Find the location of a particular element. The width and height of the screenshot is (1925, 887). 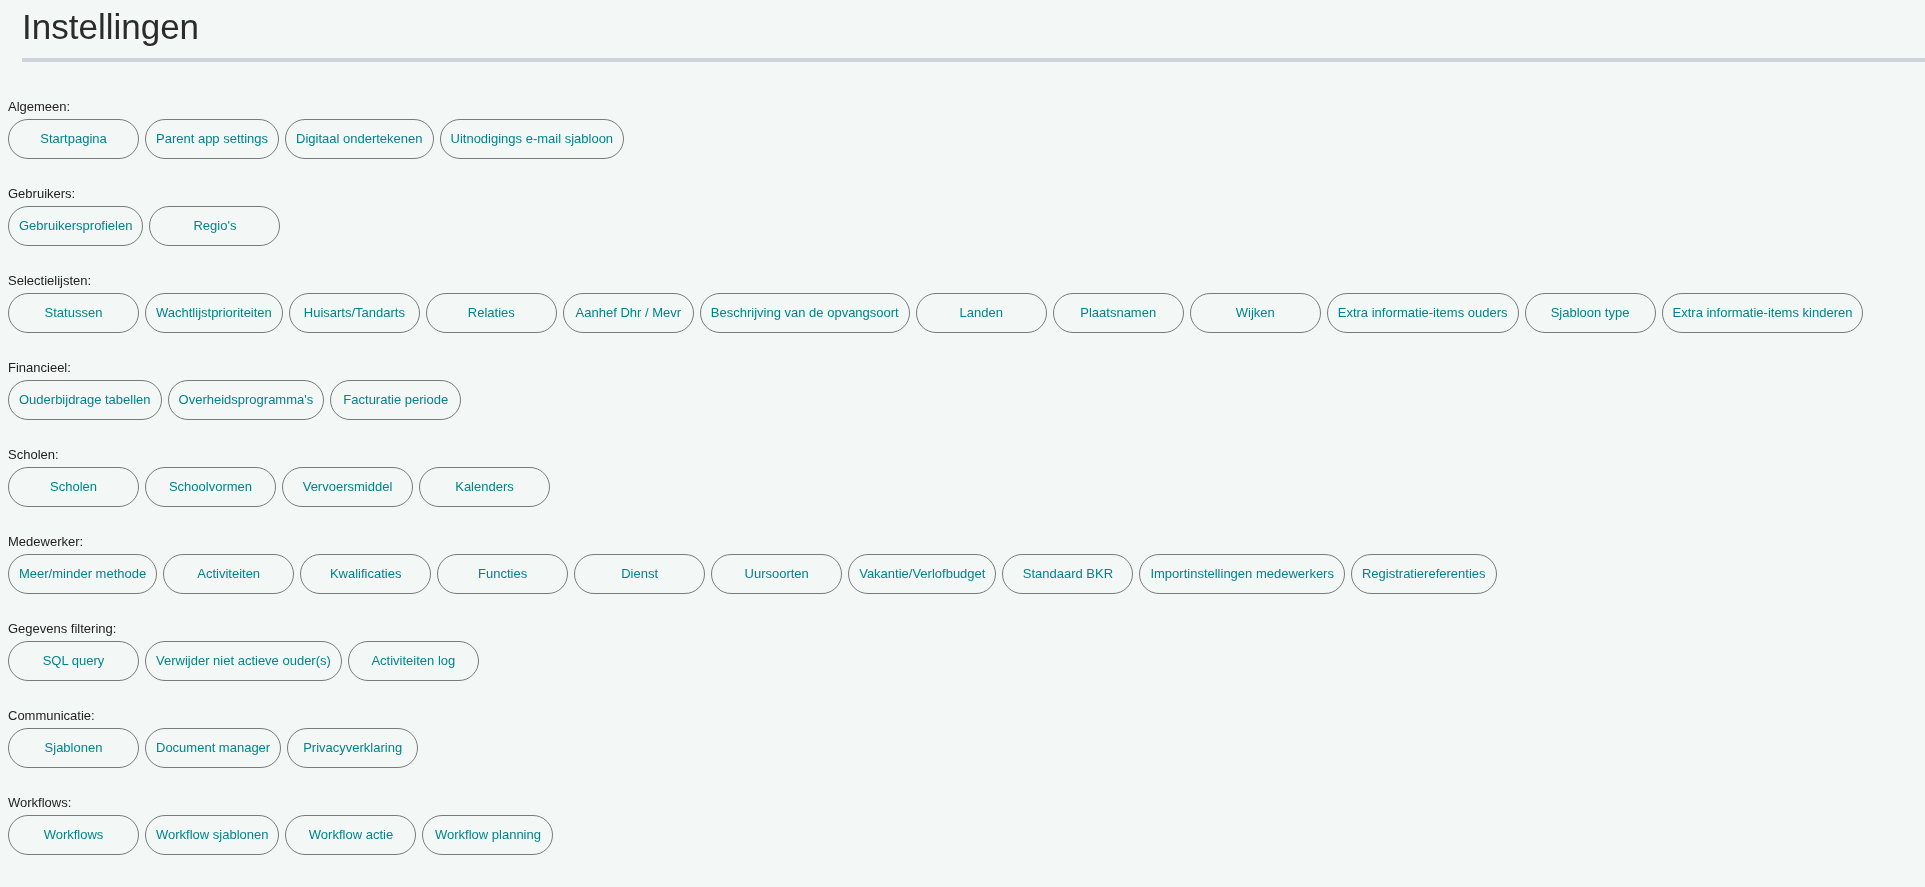

section-label: Workflows: is located at coordinates (40, 803).